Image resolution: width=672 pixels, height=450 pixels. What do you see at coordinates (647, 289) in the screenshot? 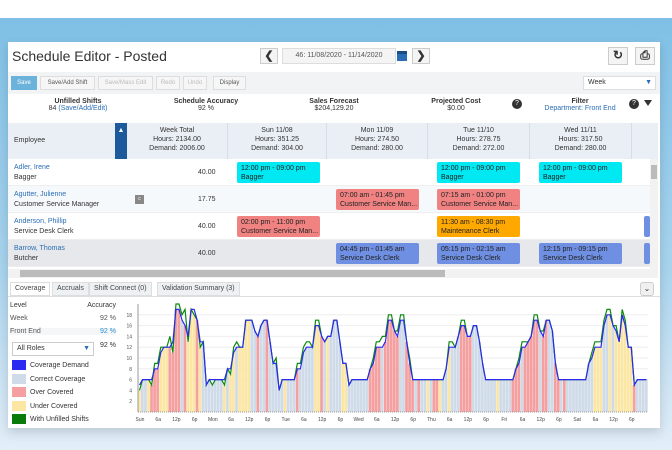
I see `collapse-panel-button: ⌄` at bounding box center [647, 289].